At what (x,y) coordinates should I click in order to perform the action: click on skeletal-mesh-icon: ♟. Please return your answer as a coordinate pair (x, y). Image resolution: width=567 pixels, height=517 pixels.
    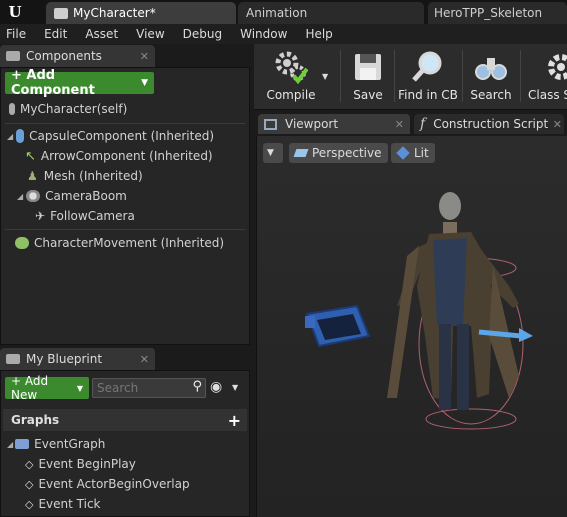
    Looking at the image, I should click on (32, 176).